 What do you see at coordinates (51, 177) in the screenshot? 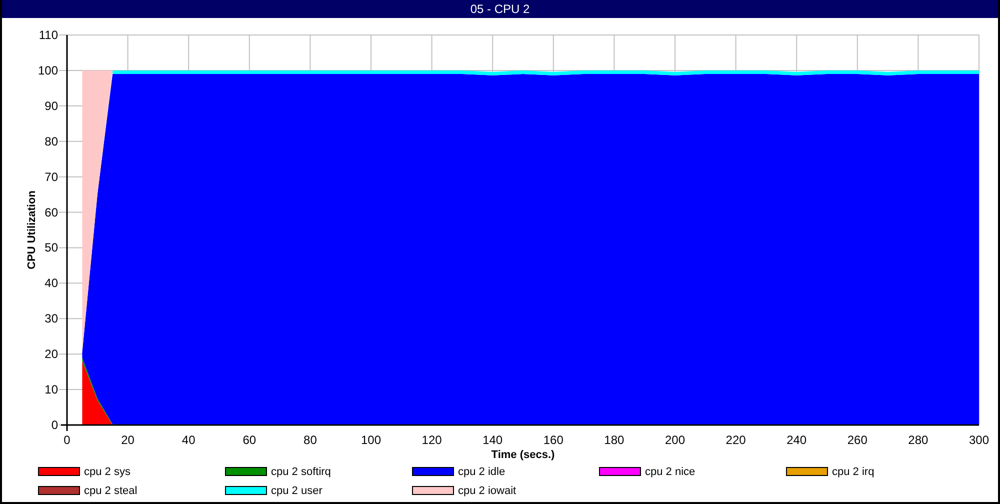
I see `tick-label: 70` at bounding box center [51, 177].